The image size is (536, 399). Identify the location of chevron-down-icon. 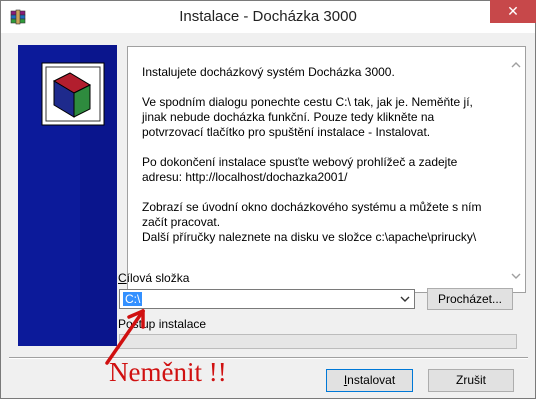
(405, 299).